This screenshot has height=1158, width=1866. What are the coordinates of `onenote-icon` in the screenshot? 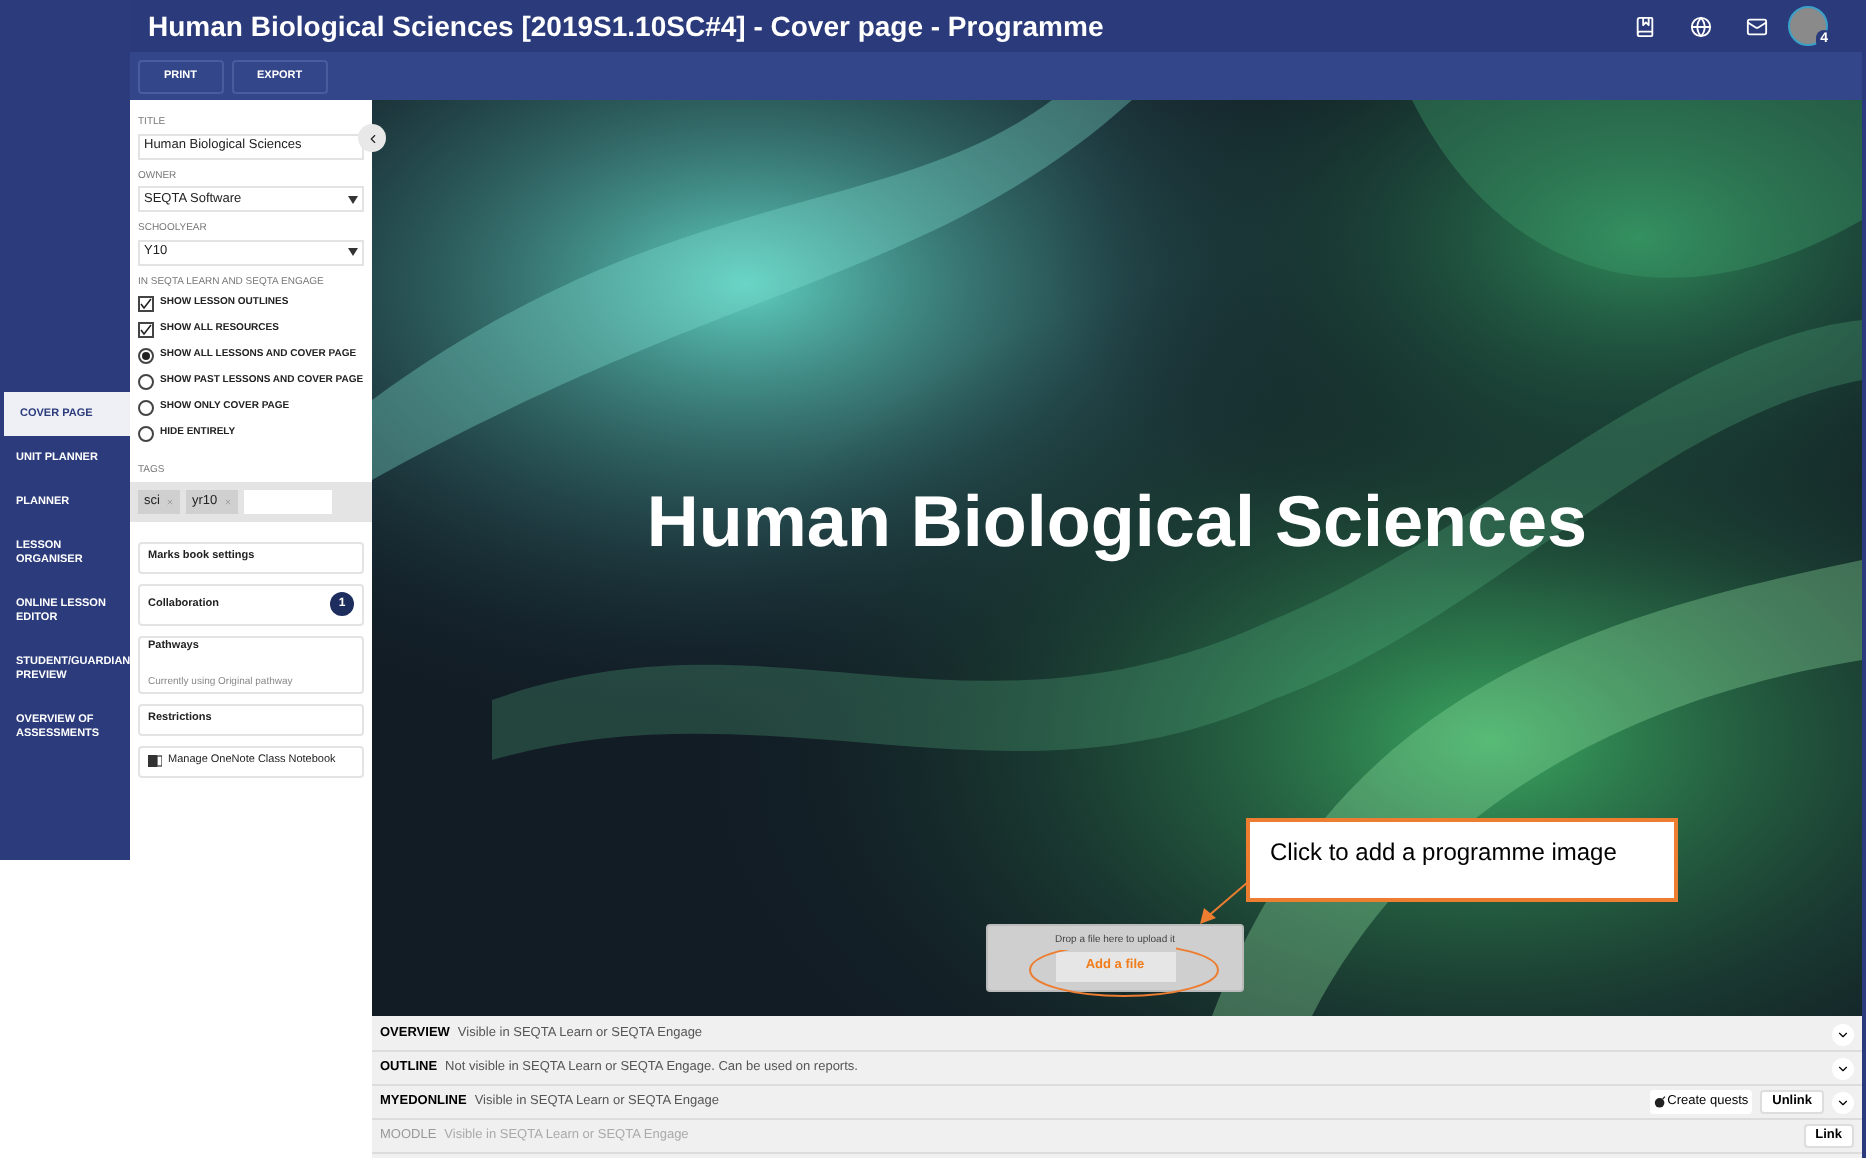 It's located at (155, 761).